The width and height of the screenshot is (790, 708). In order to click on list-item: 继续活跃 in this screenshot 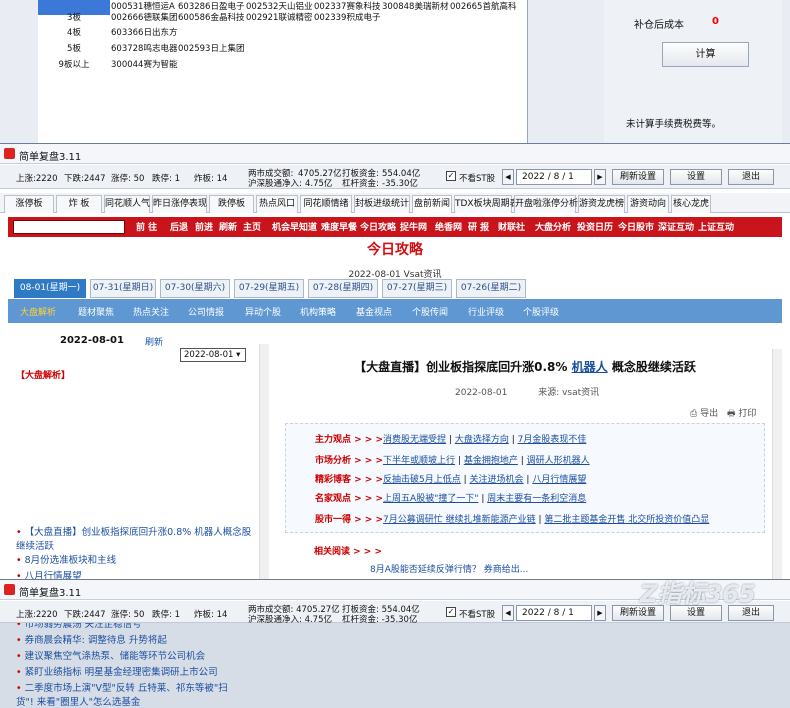, I will do `click(35, 545)`.